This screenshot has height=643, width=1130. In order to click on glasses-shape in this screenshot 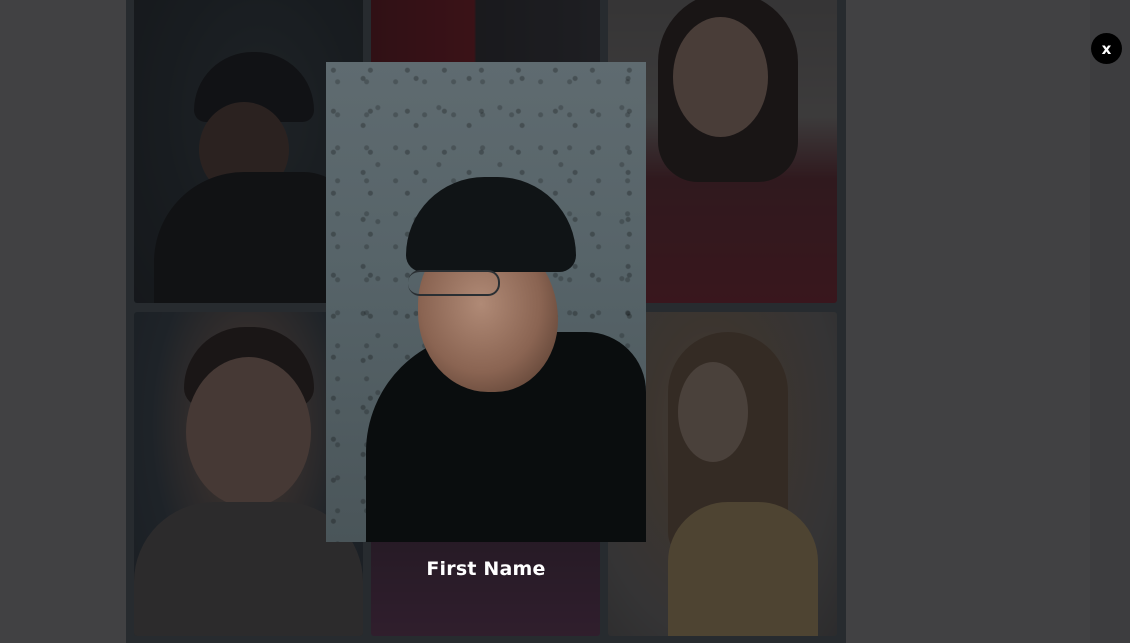, I will do `click(454, 283)`.